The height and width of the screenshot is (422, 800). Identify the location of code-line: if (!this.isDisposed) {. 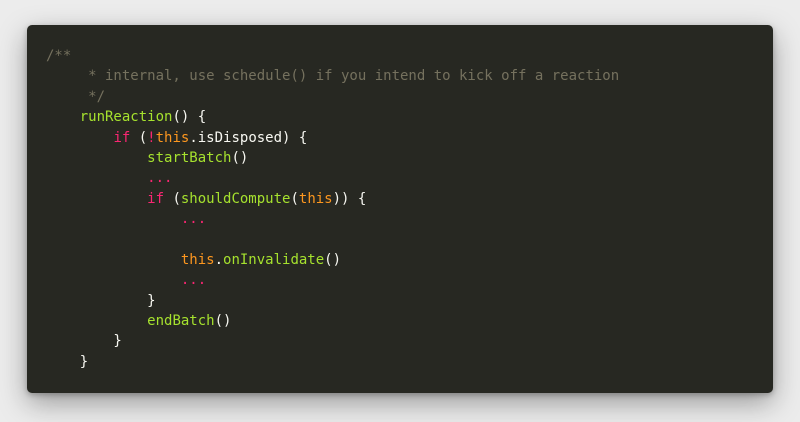
(332, 138).